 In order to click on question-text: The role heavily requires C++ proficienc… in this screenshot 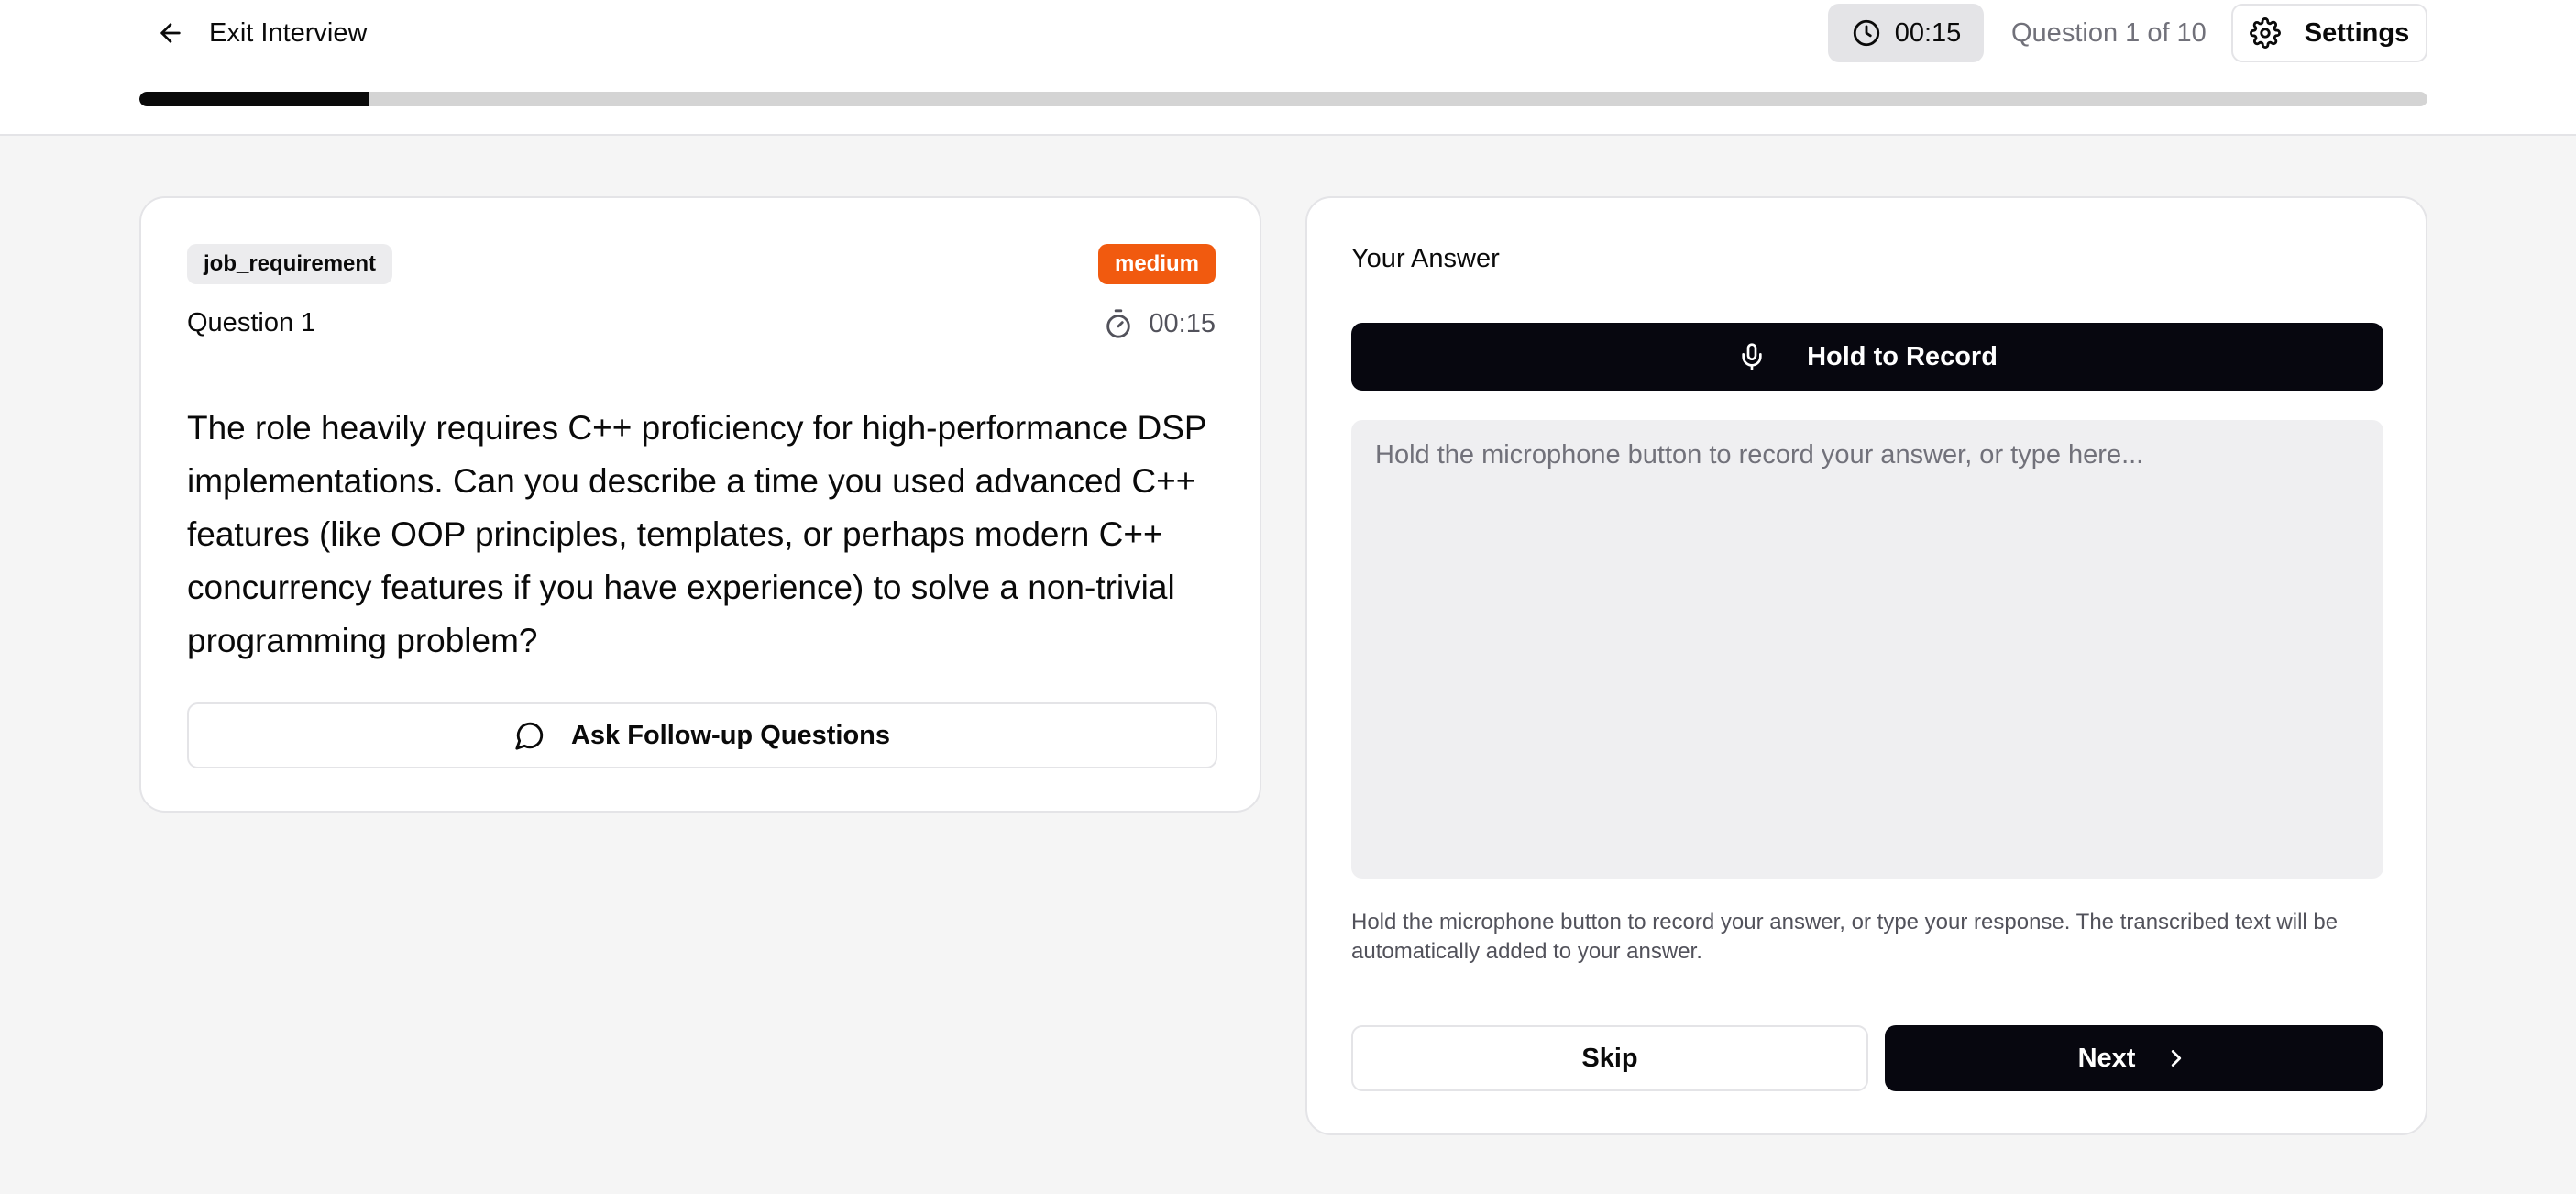, I will do `click(696, 534)`.